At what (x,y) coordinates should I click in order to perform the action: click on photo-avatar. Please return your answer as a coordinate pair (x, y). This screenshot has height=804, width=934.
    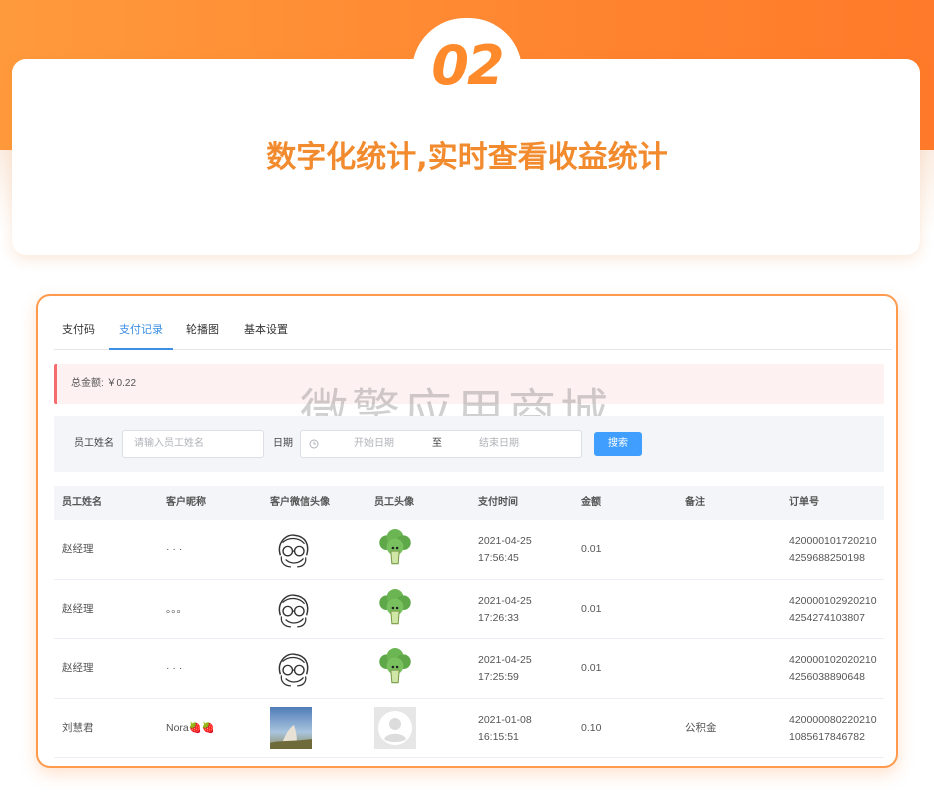
    Looking at the image, I should click on (291, 727).